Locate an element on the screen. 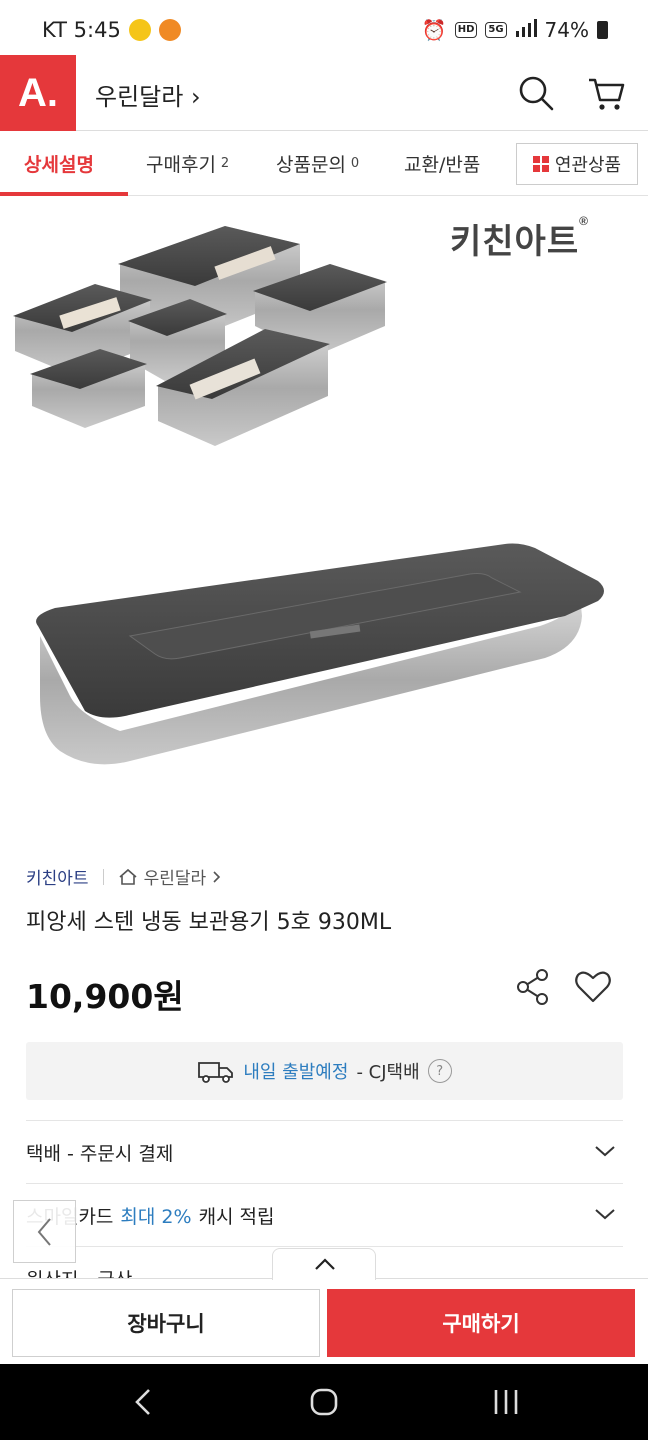 The image size is (648, 1440). tab-label: 교환/반품 is located at coordinates (442, 164).